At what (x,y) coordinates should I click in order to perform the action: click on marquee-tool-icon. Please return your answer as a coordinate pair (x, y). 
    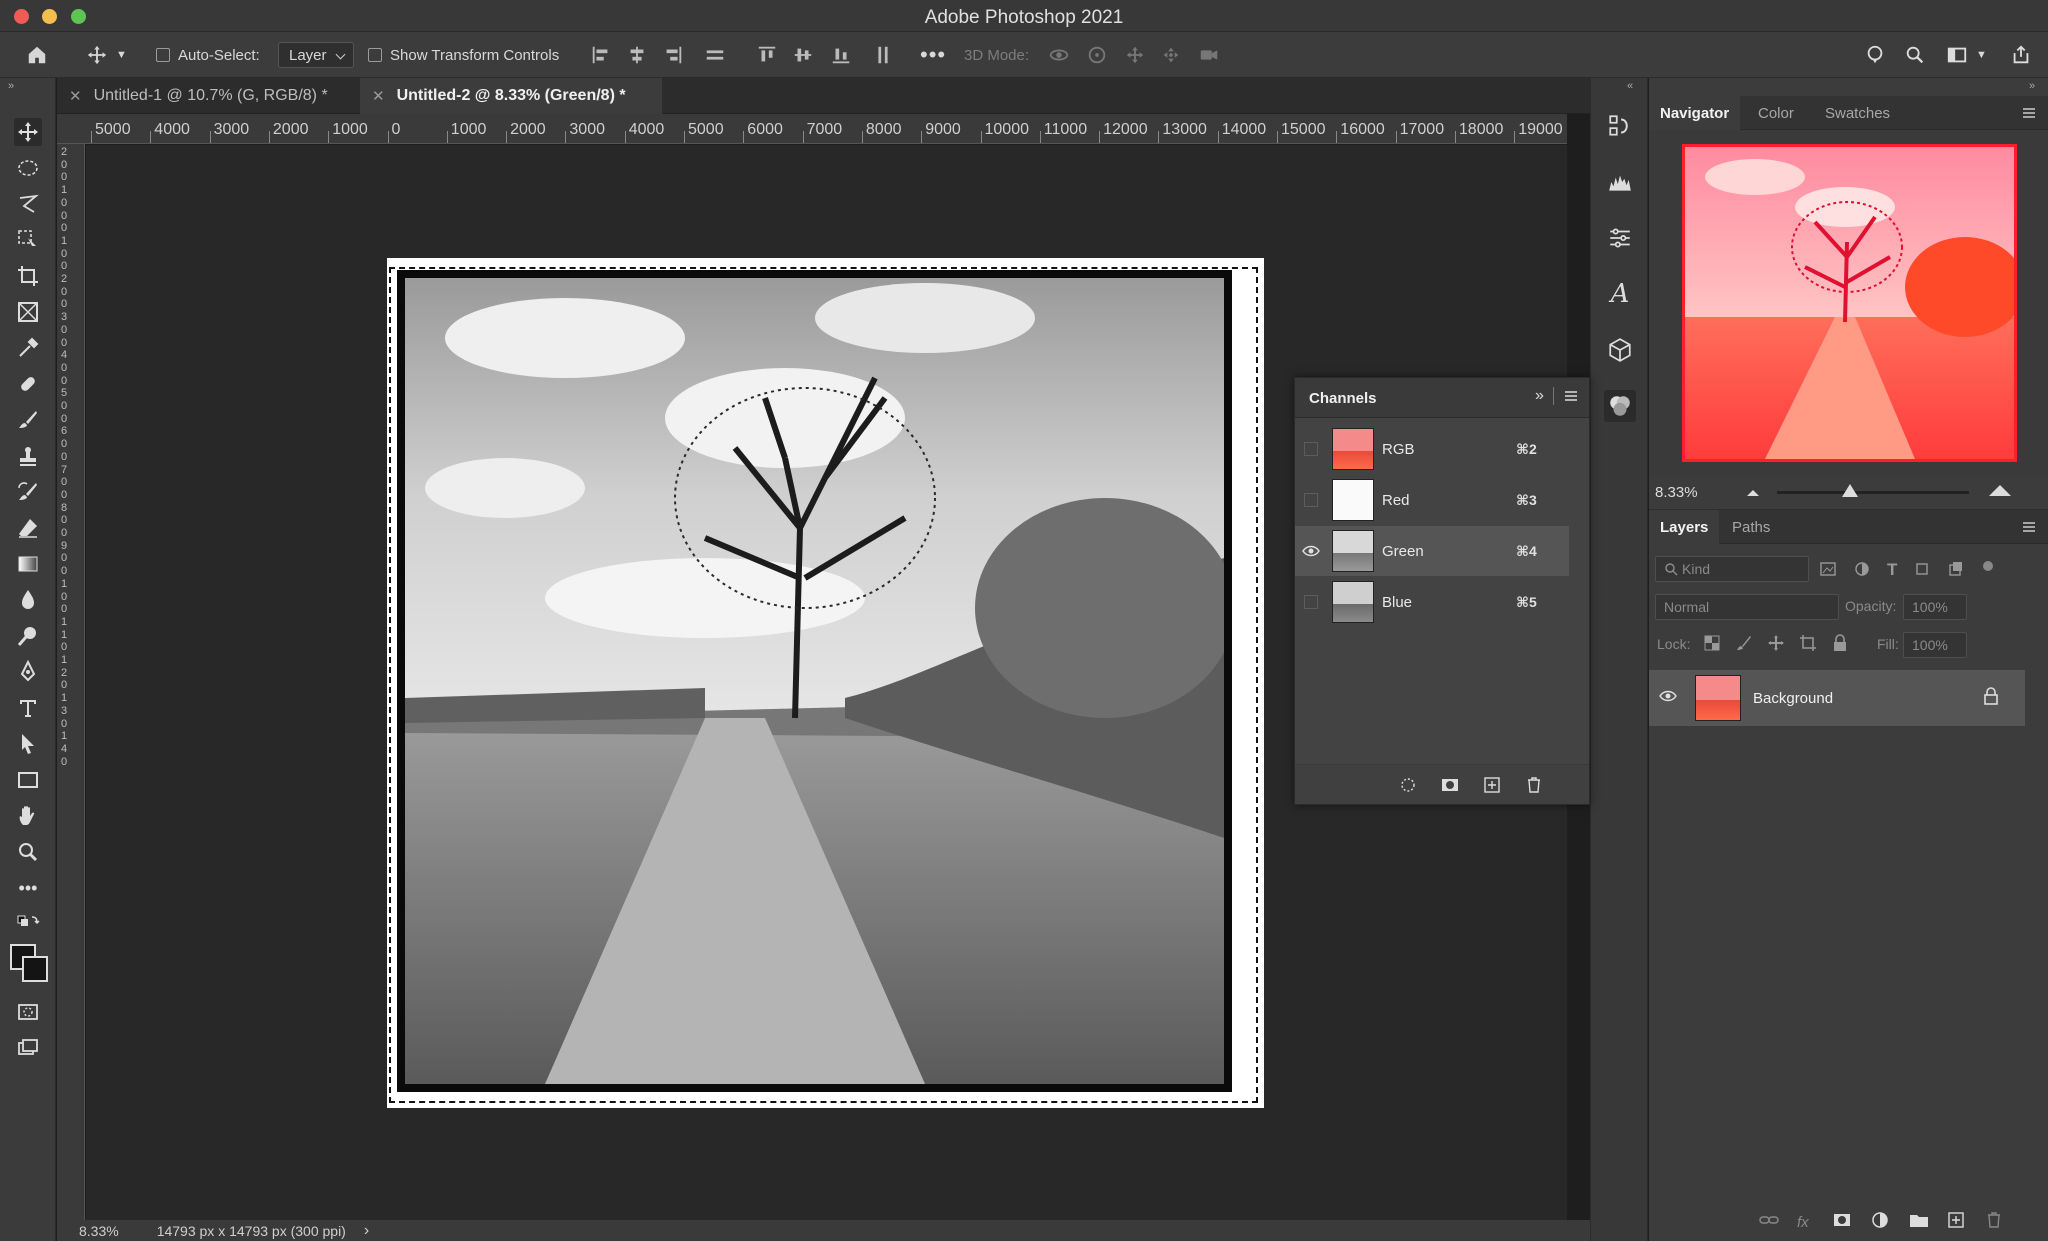
    Looking at the image, I should click on (28, 168).